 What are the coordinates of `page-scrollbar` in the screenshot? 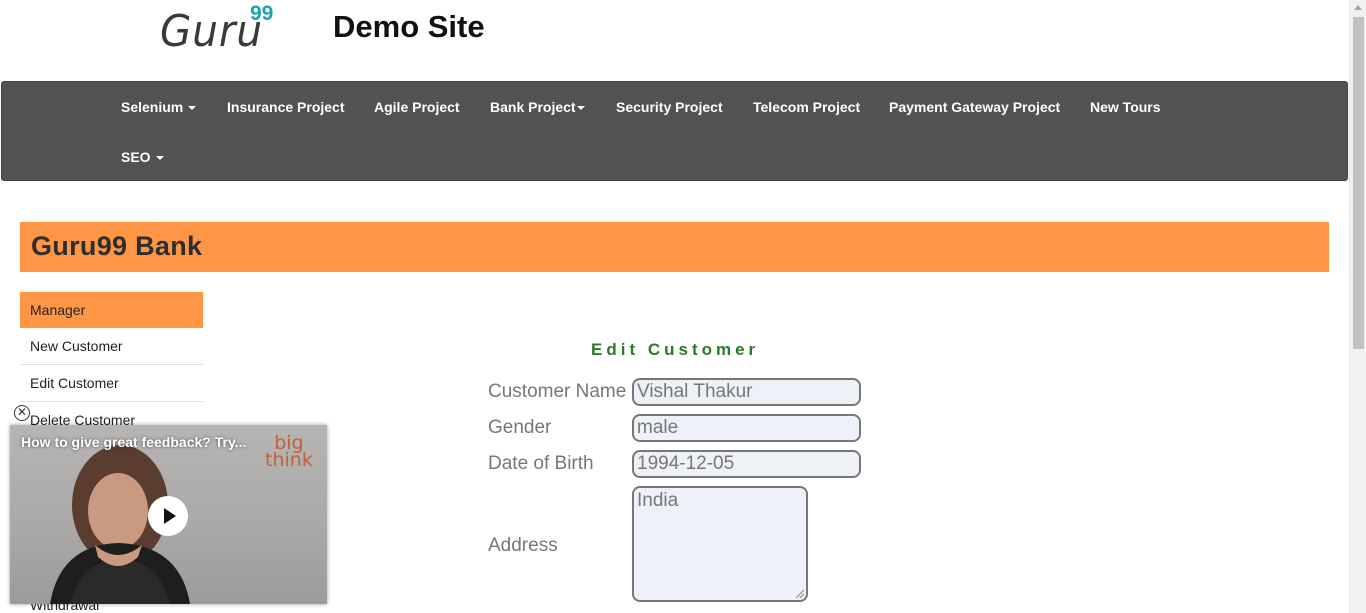 It's located at (1357, 306).